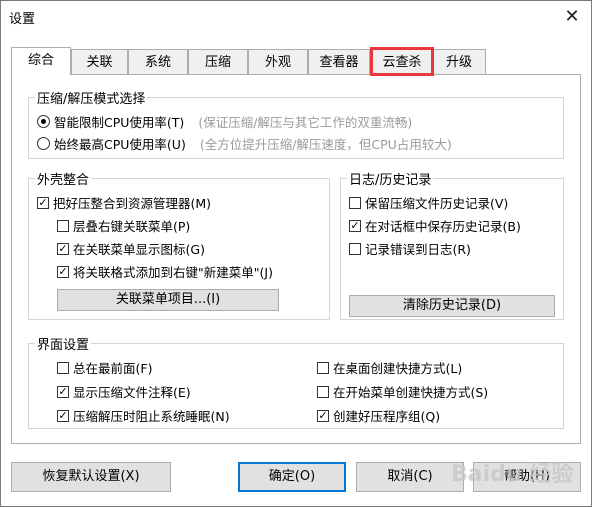 The height and width of the screenshot is (507, 592). What do you see at coordinates (339, 61) in the screenshot?
I see `tab-viewer: 查看器` at bounding box center [339, 61].